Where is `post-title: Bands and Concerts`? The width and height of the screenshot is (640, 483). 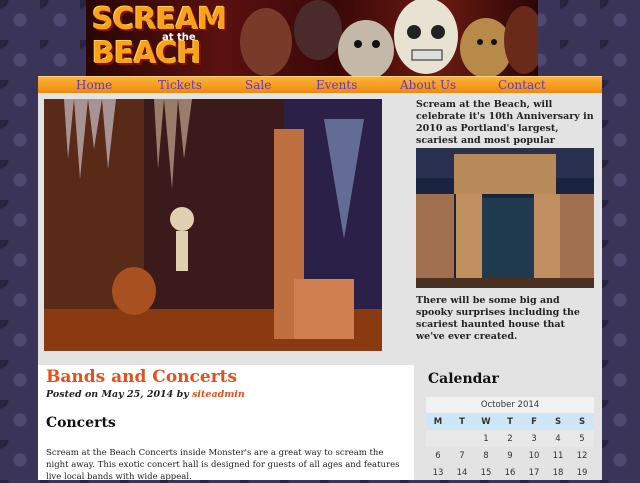 post-title: Bands and Concerts is located at coordinates (141, 377).